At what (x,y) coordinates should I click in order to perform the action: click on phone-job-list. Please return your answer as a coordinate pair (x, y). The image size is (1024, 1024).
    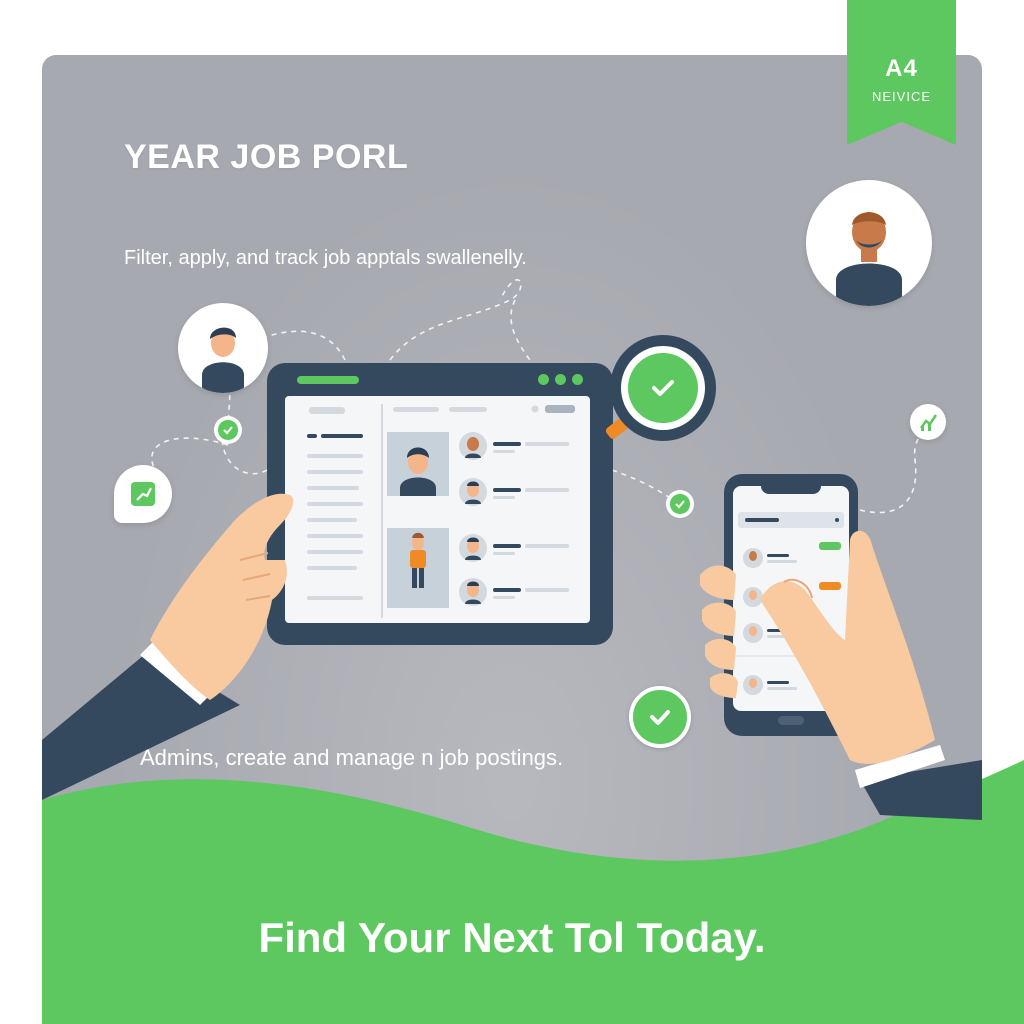
    Looking at the image, I should click on (791, 603).